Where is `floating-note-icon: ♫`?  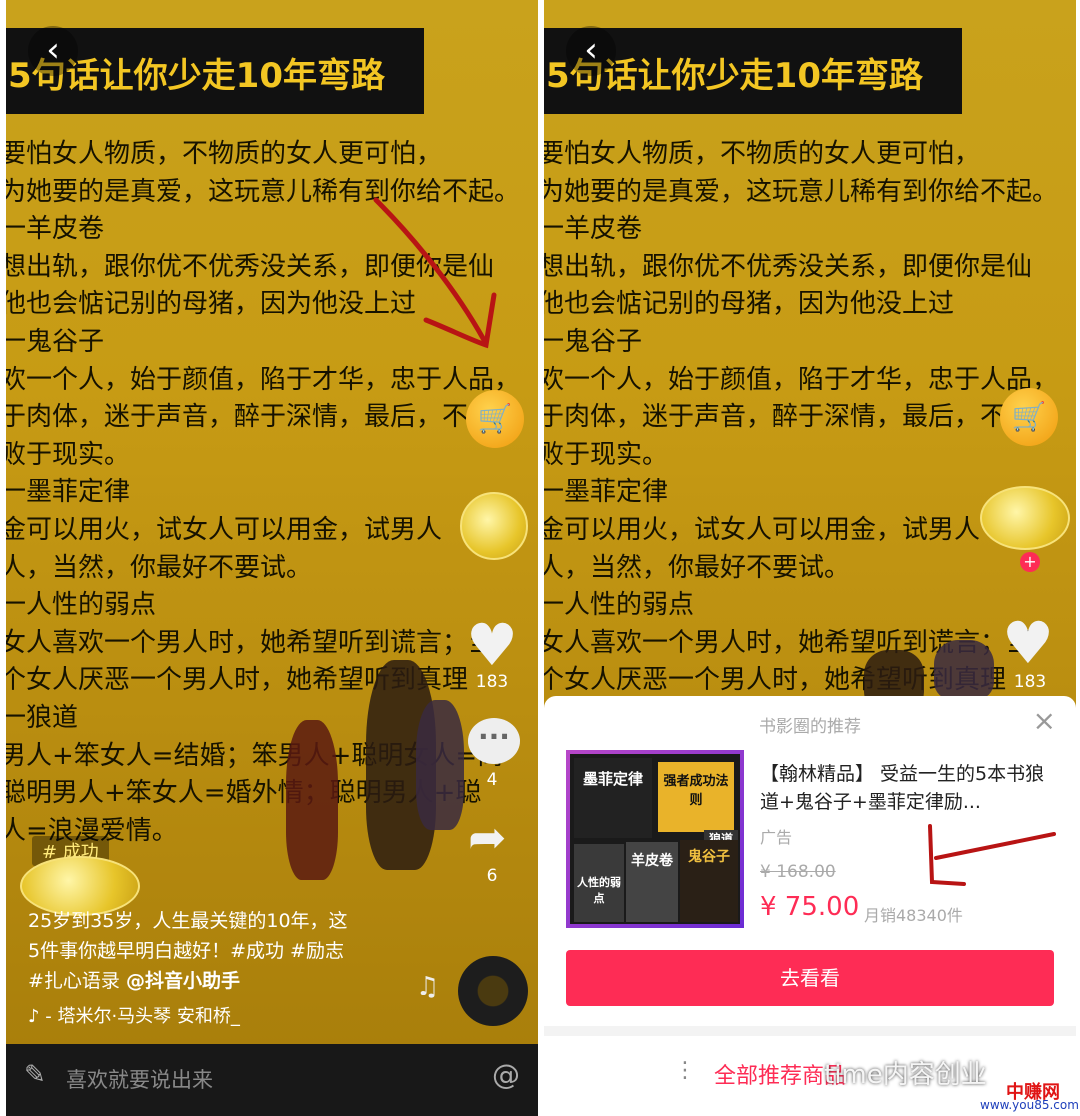 floating-note-icon: ♫ is located at coordinates (428, 987).